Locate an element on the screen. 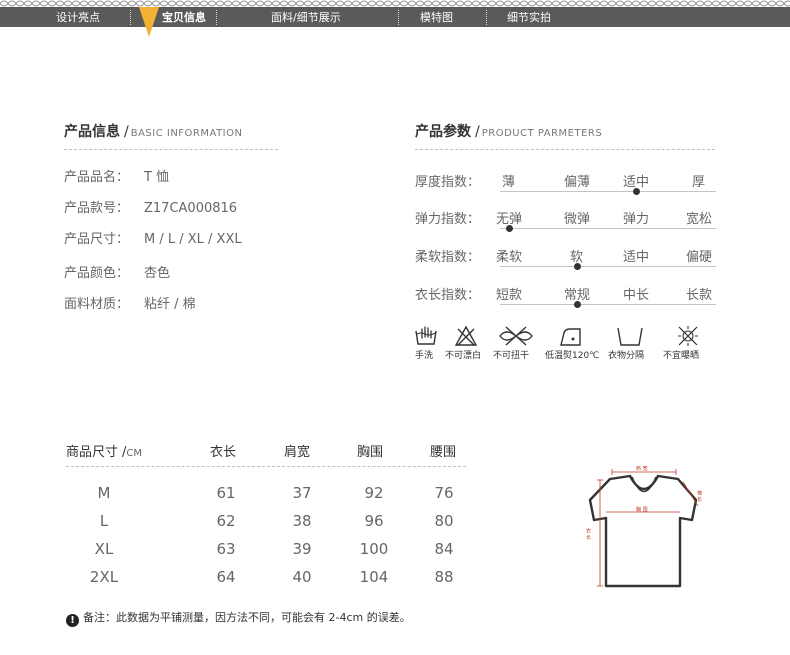  no-bleach-icon is located at coordinates (466, 335).